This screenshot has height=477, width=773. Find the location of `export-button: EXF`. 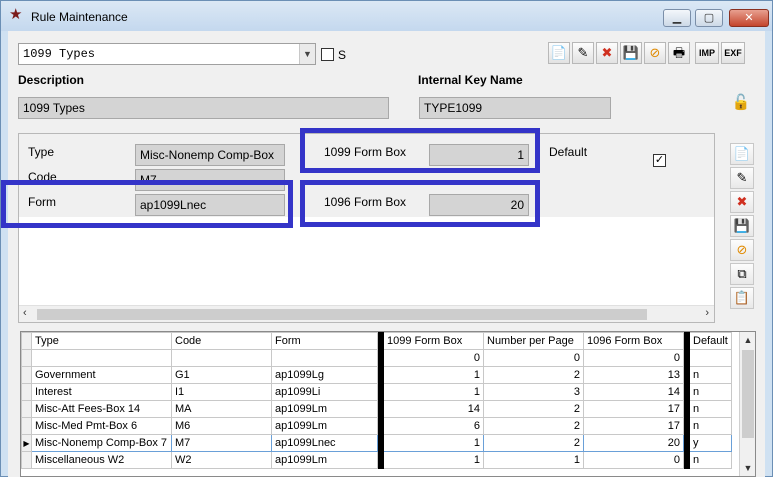

export-button: EXF is located at coordinates (733, 53).